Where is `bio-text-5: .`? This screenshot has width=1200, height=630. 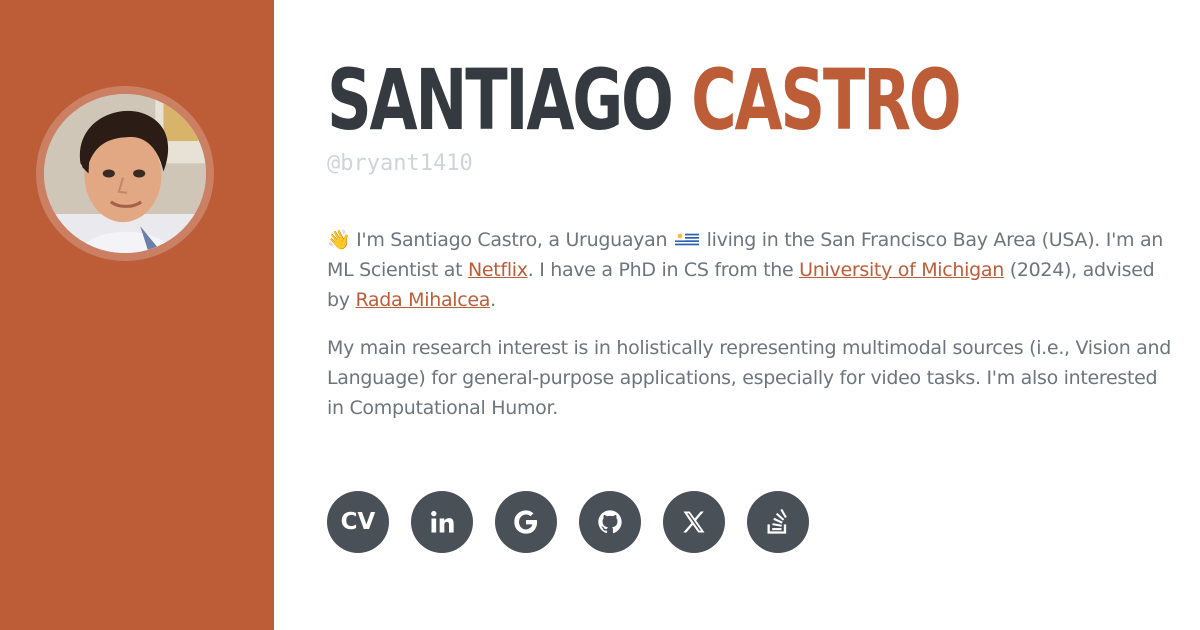 bio-text-5: . is located at coordinates (493, 300).